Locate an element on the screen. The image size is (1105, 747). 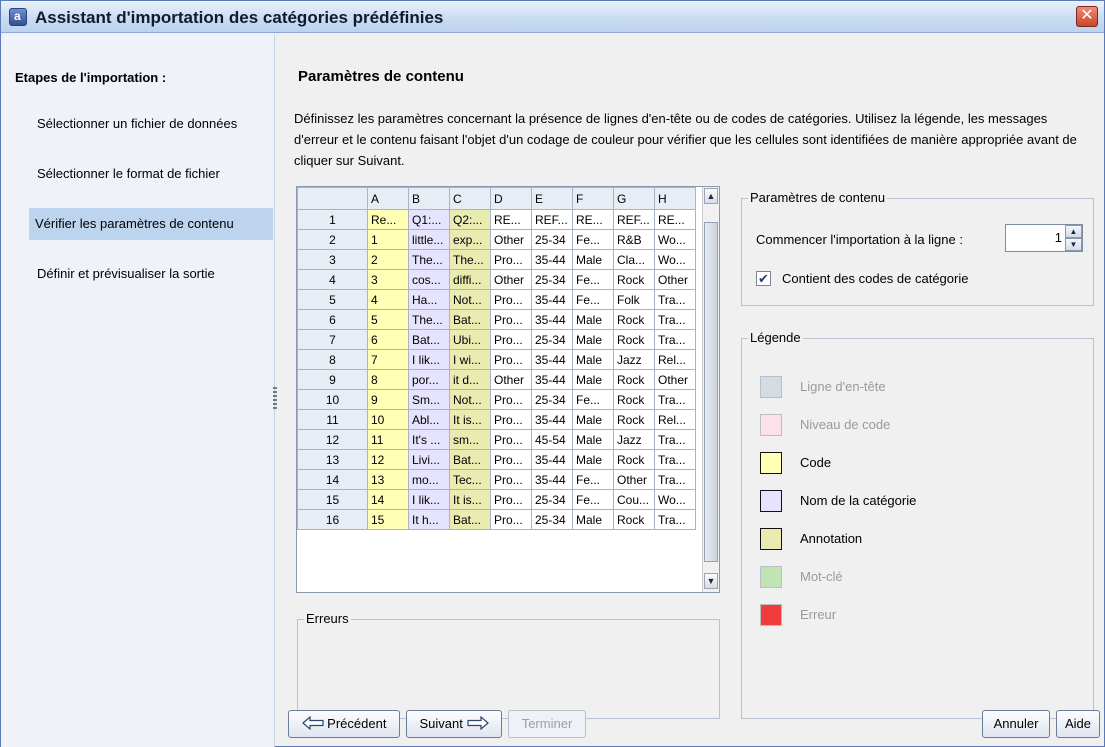
start-row-value: 1 is located at coordinates (1058, 237).